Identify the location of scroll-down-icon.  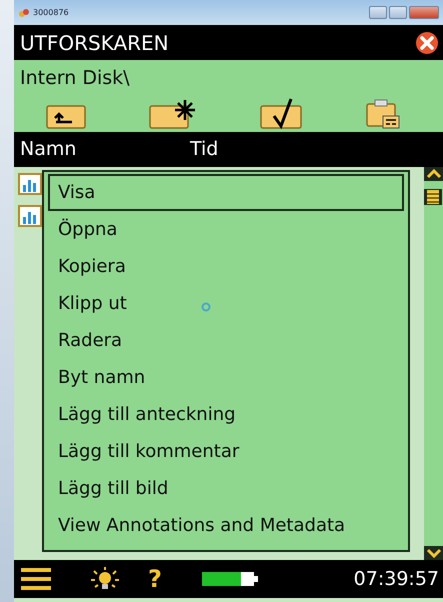
(433, 553).